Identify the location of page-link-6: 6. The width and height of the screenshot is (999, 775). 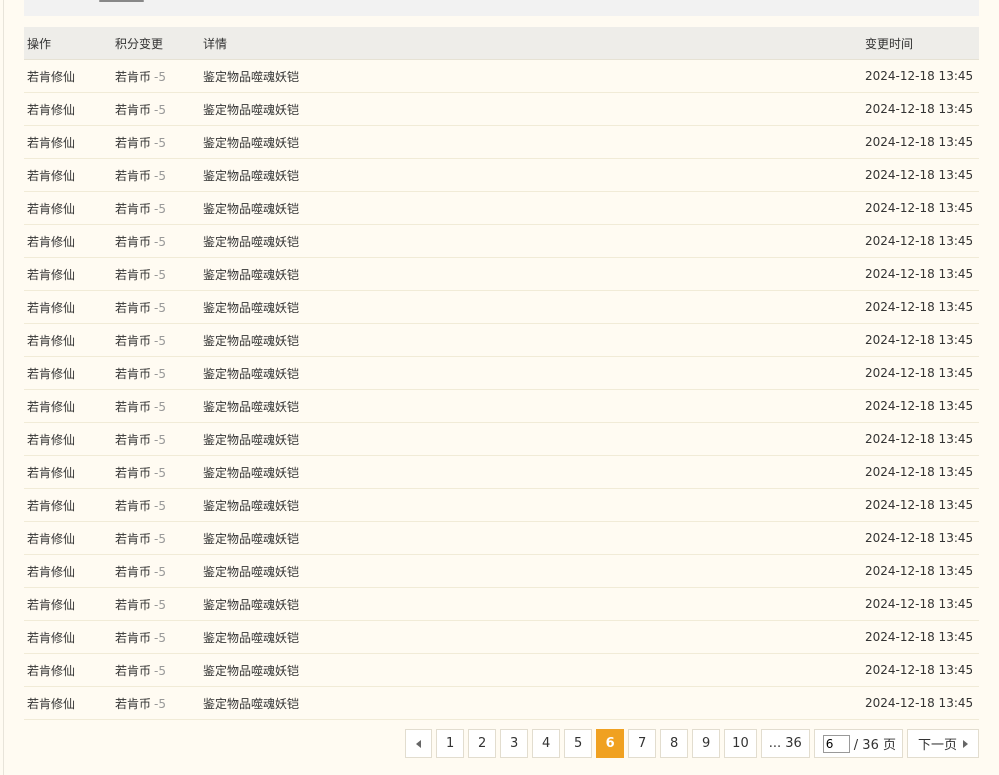
(610, 743).